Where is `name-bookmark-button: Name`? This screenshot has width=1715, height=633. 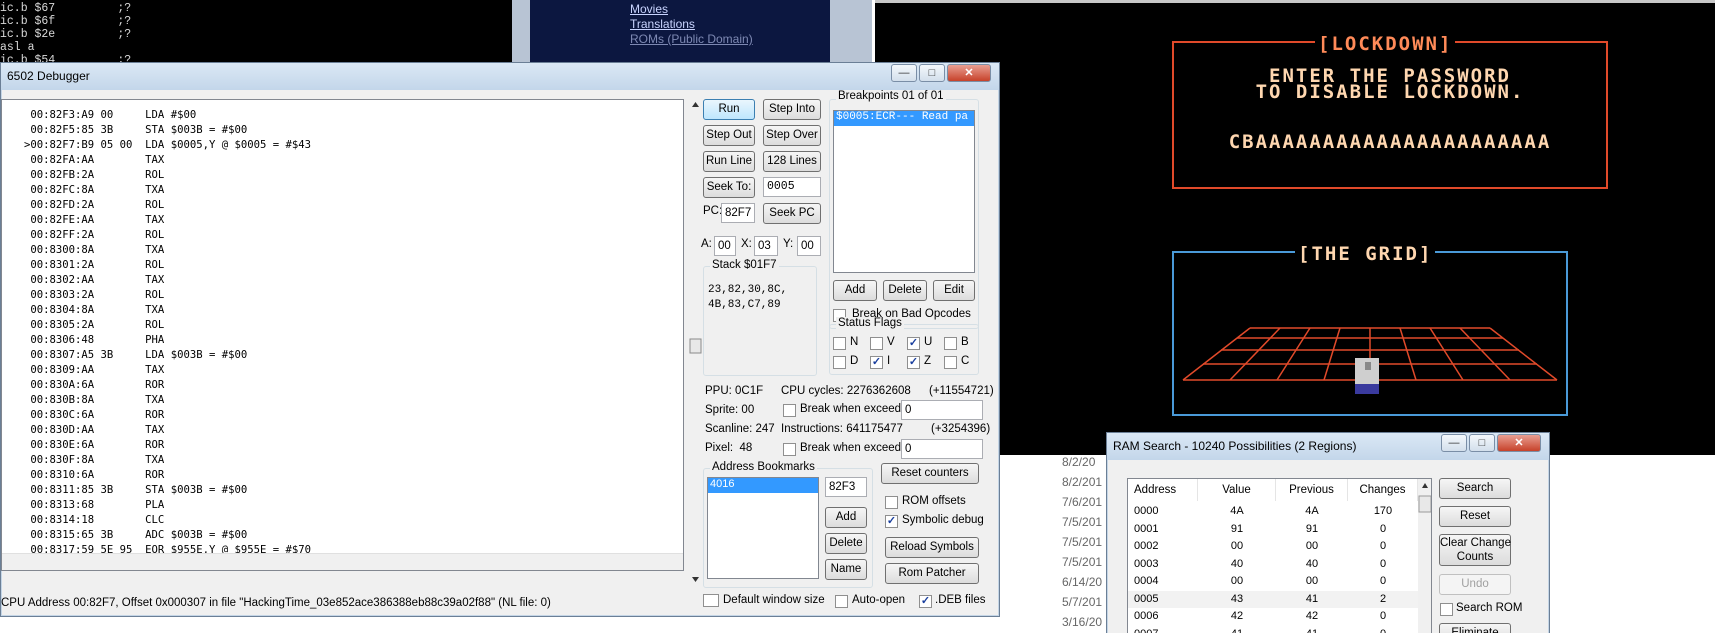
name-bookmark-button: Name is located at coordinates (846, 569).